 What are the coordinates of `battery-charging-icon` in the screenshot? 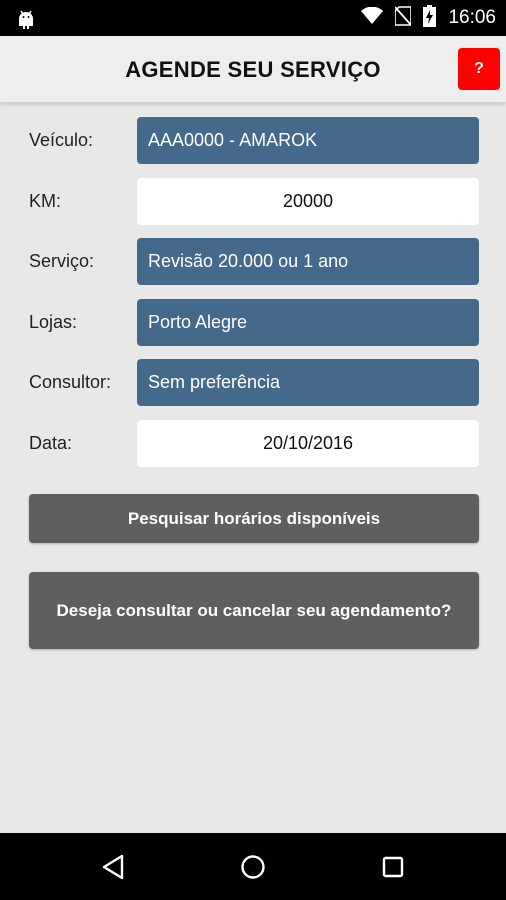 It's located at (430, 18).